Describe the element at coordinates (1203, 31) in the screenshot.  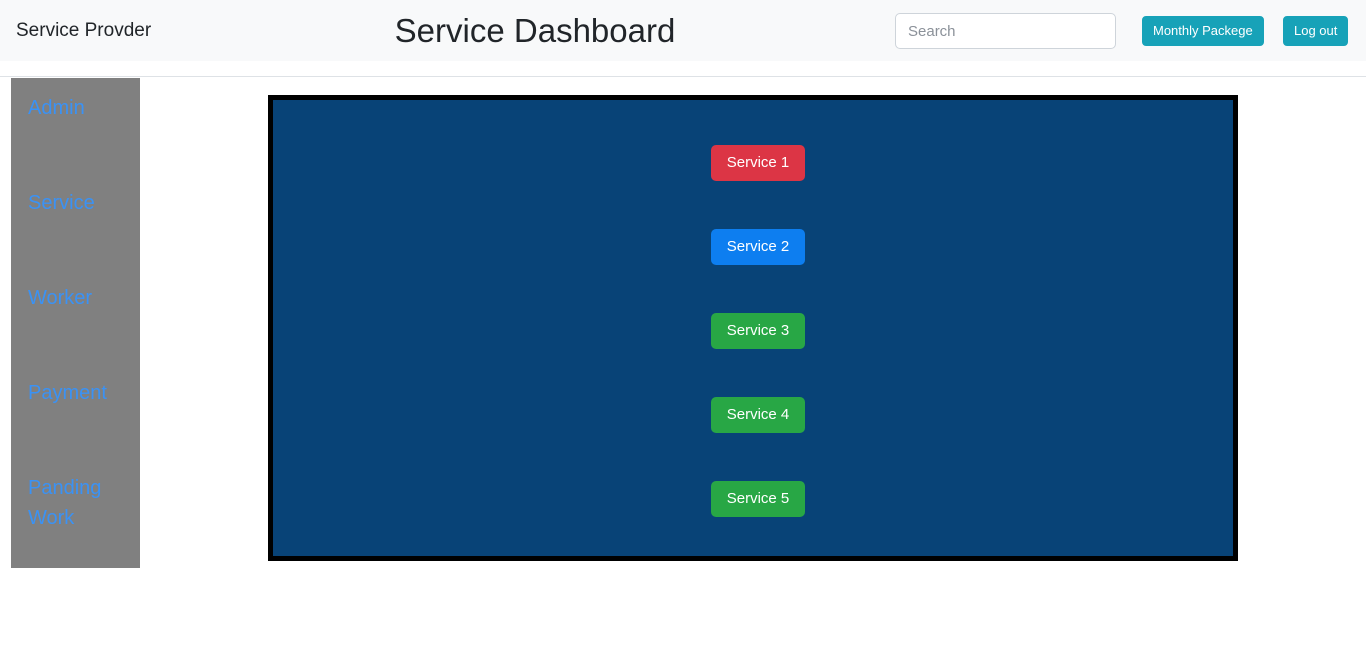
I see `monthly-package-button: Monthly Packege` at that location.